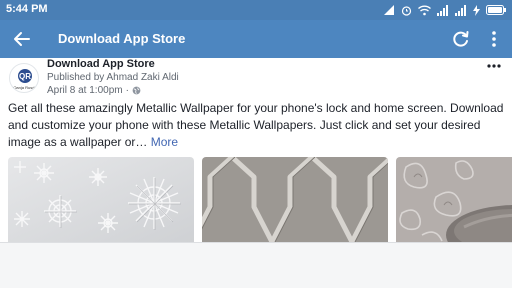 This screenshot has width=512, height=288. Describe the element at coordinates (406, 10) in the screenshot. I see `alarm-icon` at that location.